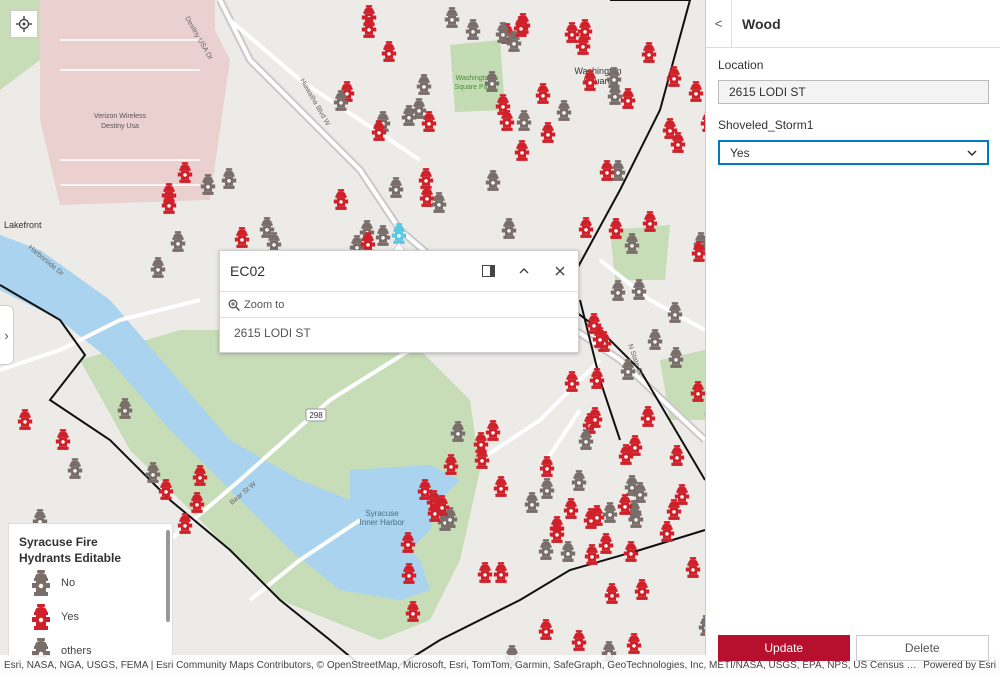 The width and height of the screenshot is (1000, 675). I want to click on expand-panel-button: ›, so click(7, 335).